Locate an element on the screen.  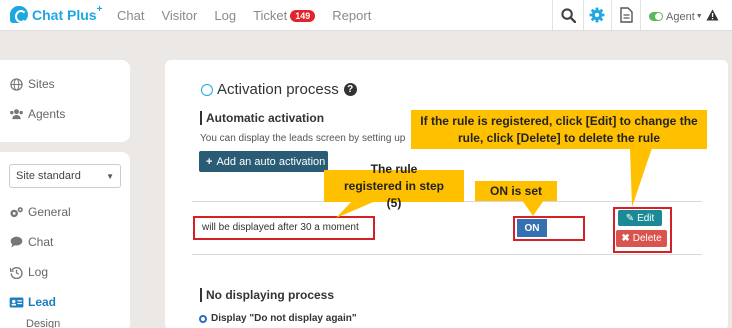
callout-on-set: ON is set is located at coordinates (516, 191).